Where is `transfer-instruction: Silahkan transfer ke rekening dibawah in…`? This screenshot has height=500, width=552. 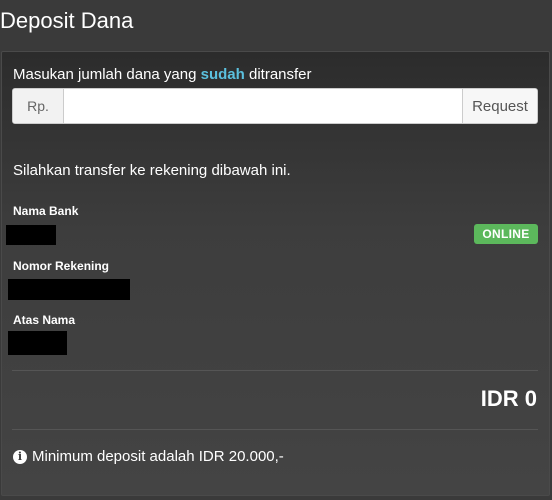 transfer-instruction: Silahkan transfer ke rekening dibawah in… is located at coordinates (152, 170).